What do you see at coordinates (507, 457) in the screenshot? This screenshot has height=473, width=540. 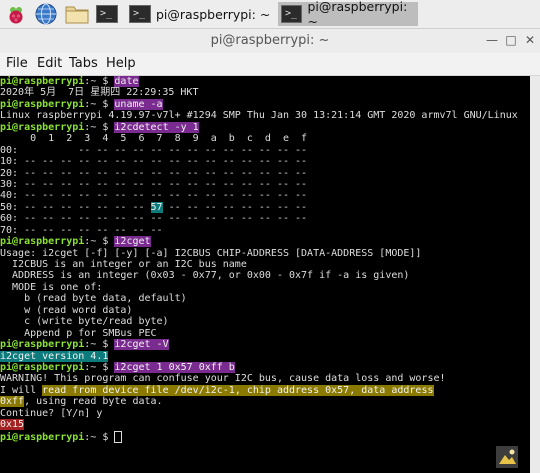 I see `corner-badge-icon` at bounding box center [507, 457].